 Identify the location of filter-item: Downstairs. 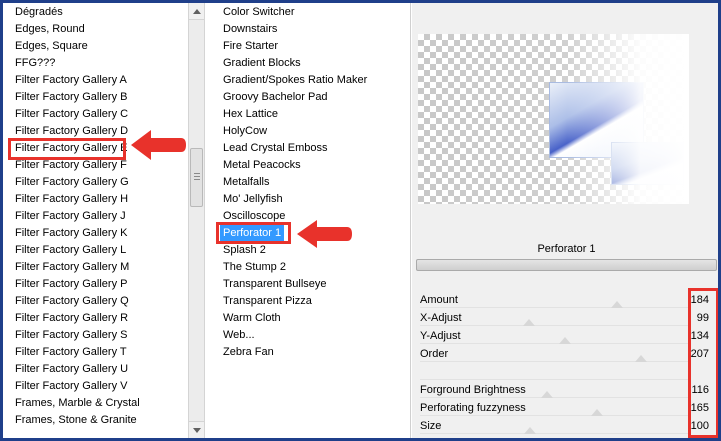
(250, 29).